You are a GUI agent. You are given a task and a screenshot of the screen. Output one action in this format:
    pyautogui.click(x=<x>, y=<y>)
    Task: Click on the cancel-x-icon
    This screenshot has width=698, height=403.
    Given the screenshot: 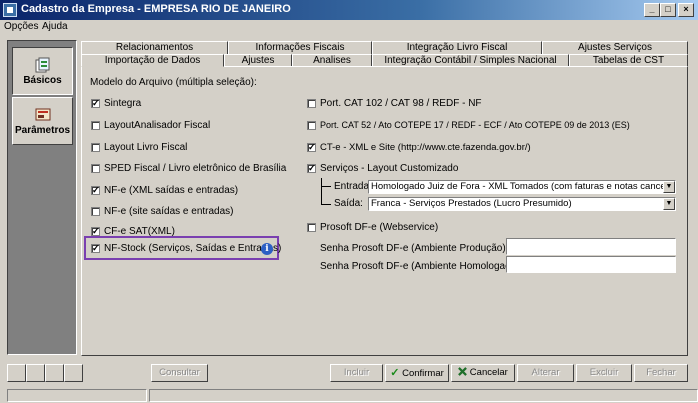 What is the action you would take?
    pyautogui.click(x=463, y=371)
    